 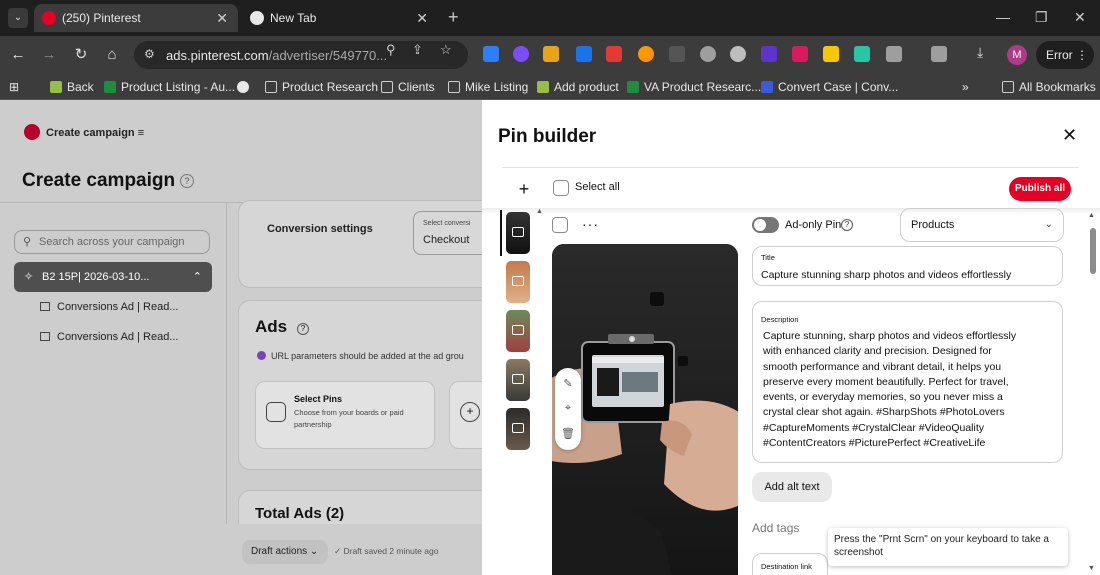 What do you see at coordinates (453, 17) in the screenshot?
I see `new-tab-button: +` at bounding box center [453, 17].